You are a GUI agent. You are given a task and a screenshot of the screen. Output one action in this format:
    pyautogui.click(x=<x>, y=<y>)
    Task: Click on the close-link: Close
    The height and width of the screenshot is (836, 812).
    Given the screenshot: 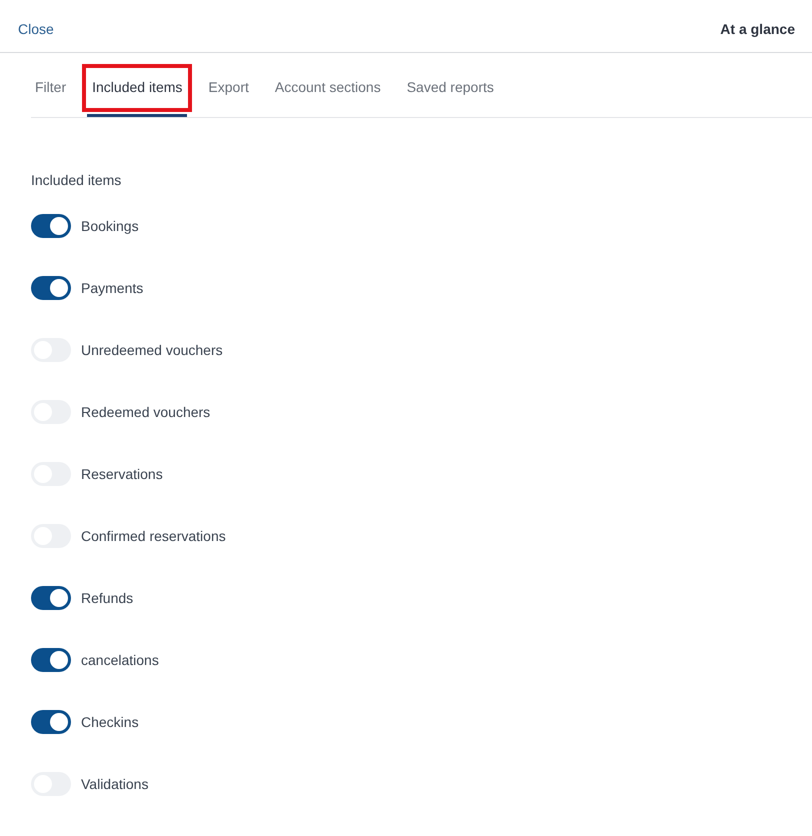 What is the action you would take?
    pyautogui.click(x=36, y=29)
    